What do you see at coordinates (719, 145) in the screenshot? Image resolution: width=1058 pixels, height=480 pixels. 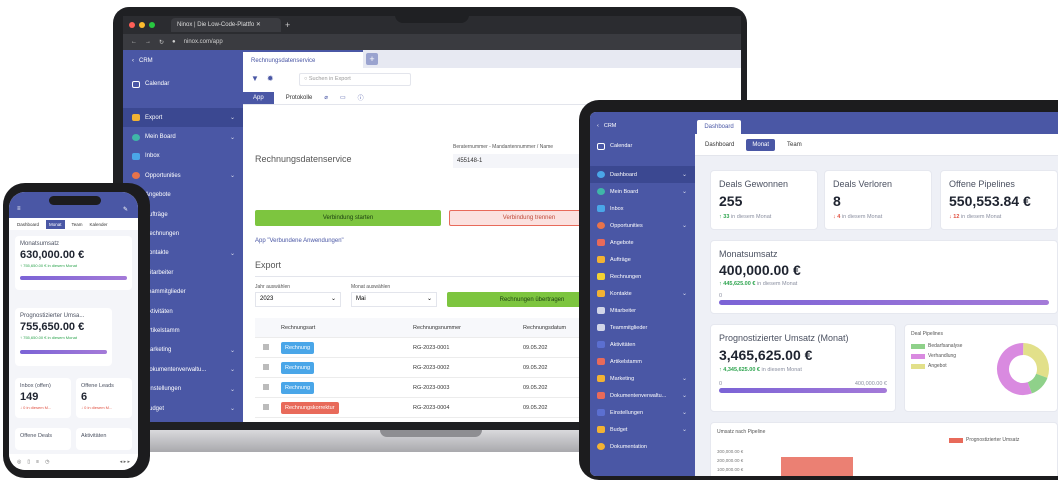 I see `subtab-dashboard: Dashboard` at bounding box center [719, 145].